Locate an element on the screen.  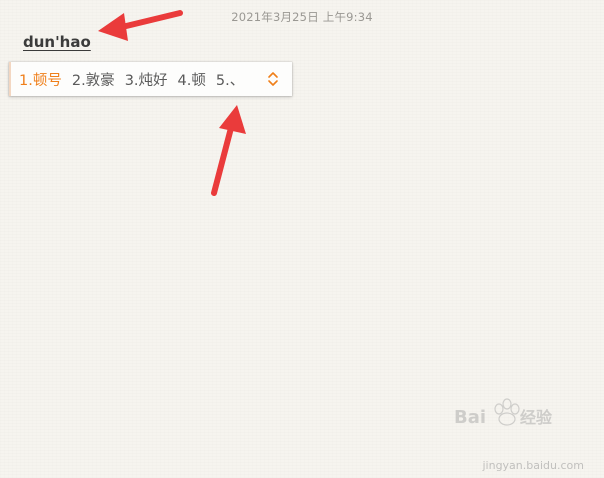
candidate-list: 1.顿号 2.敦豪 3.炖好 4.顿 5.、 is located at coordinates (136, 79).